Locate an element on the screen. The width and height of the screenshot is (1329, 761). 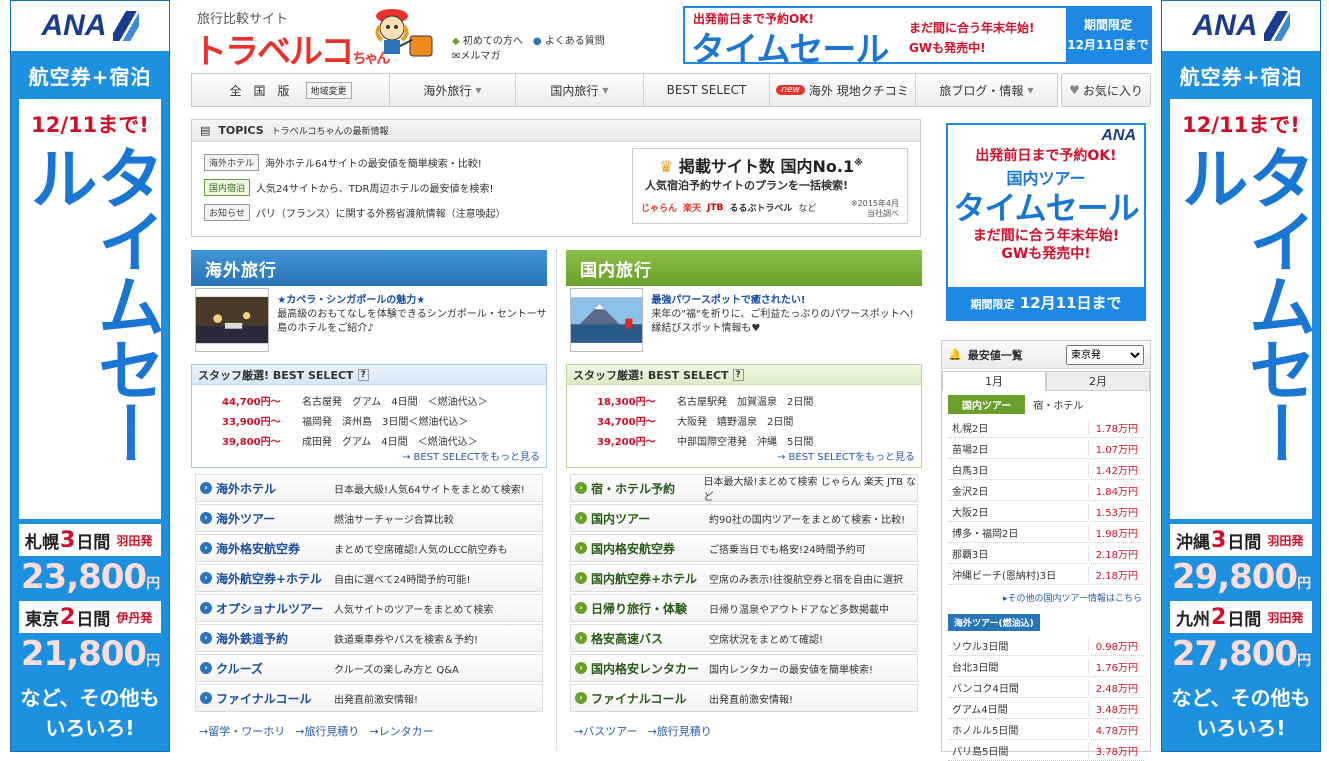
topic-item: 国内宿泊 人気24サイトから、TDR周辺ホテルの最安値を検索! is located at coordinates (349, 187).